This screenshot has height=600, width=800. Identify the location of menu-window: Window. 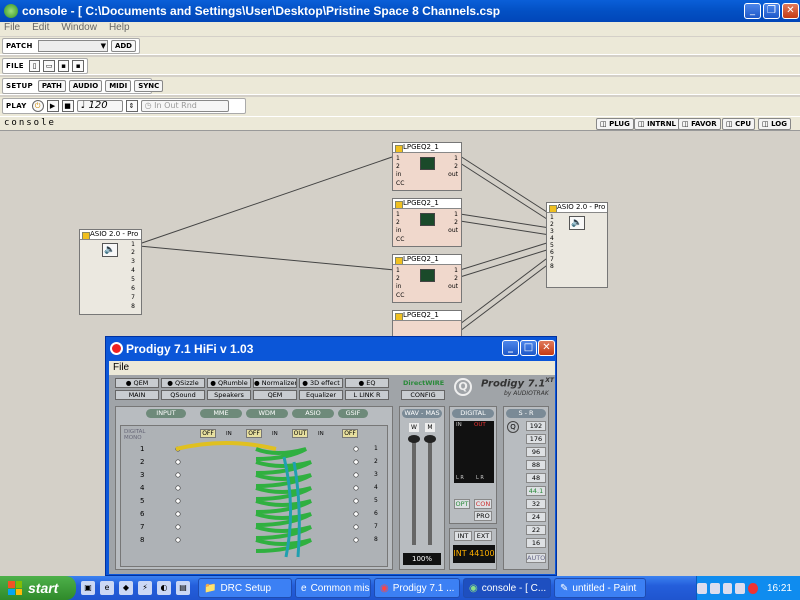
(79, 29).